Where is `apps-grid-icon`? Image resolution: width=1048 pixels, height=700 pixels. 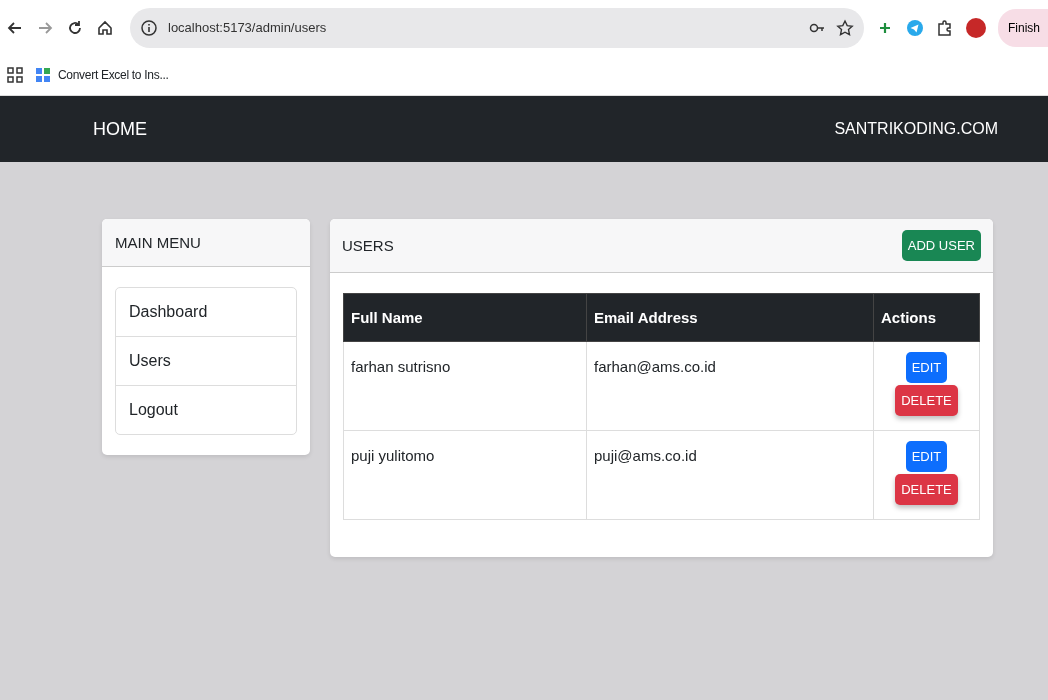
apps-grid-icon is located at coordinates (15, 75).